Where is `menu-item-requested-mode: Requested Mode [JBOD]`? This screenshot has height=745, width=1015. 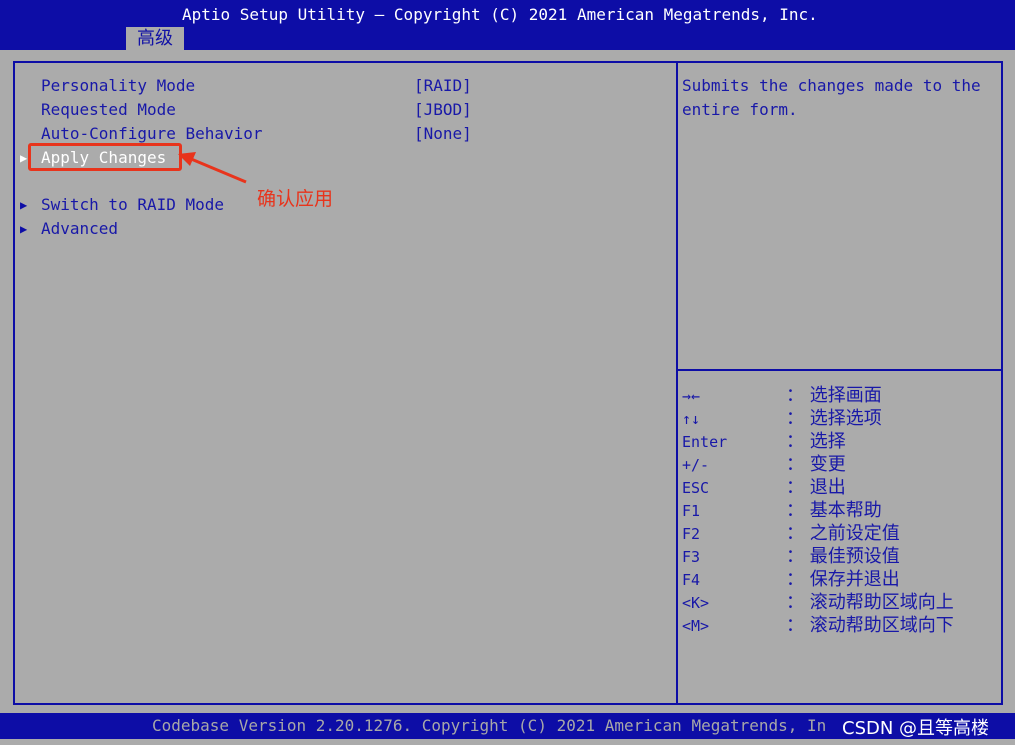
menu-item-requested-mode: Requested Mode [JBOD] is located at coordinates (250, 110).